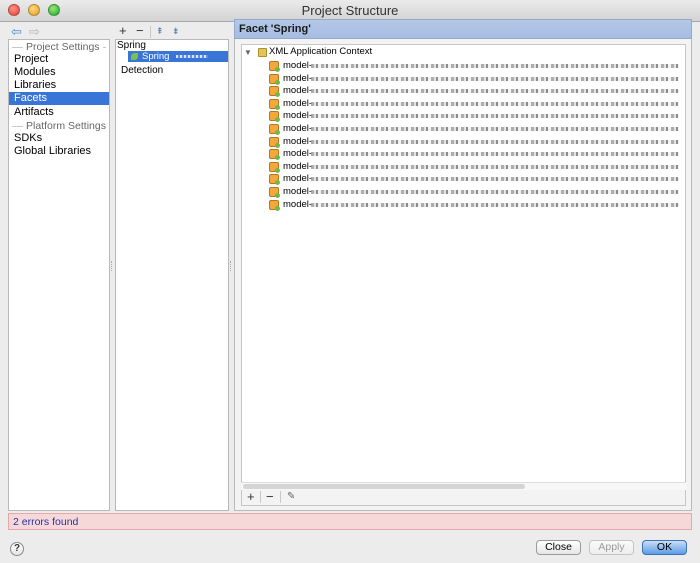 The image size is (700, 563). I want to click on tree-root-row: ▼ XML Application Context, so click(464, 52).